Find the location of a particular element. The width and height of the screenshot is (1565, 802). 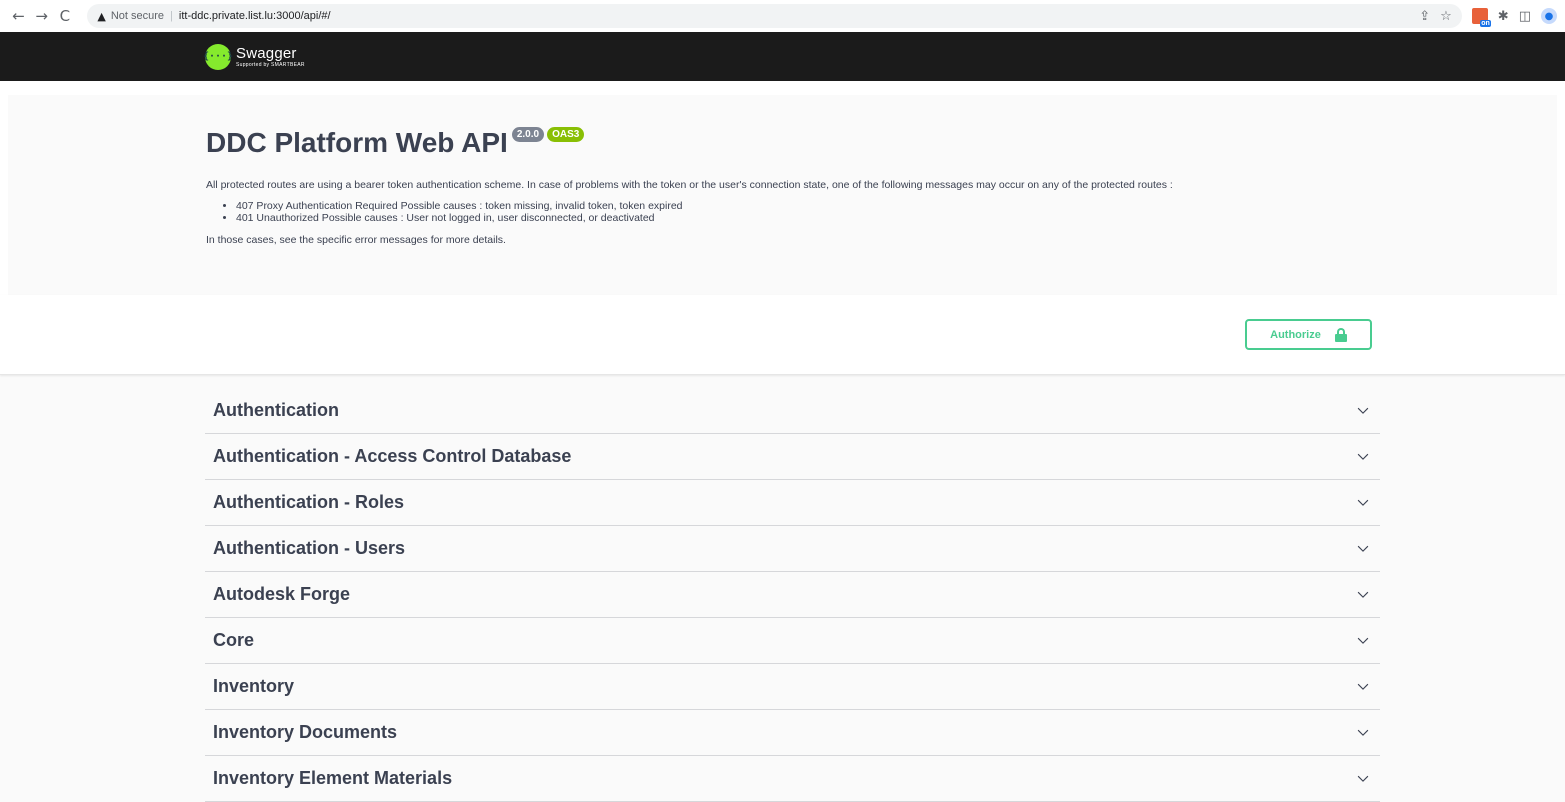

warning-icon: ▲ is located at coordinates (101, 16).